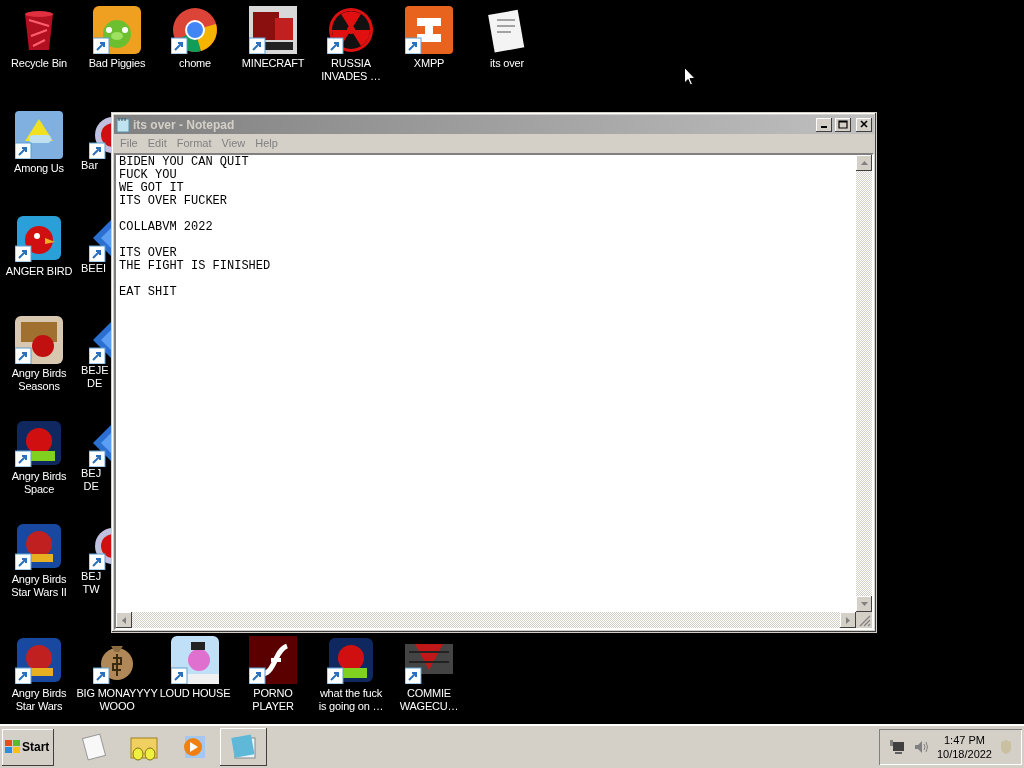 This screenshot has width=1024, height=768. What do you see at coordinates (864, 163) in the screenshot?
I see `scroll-up-icon` at bounding box center [864, 163].